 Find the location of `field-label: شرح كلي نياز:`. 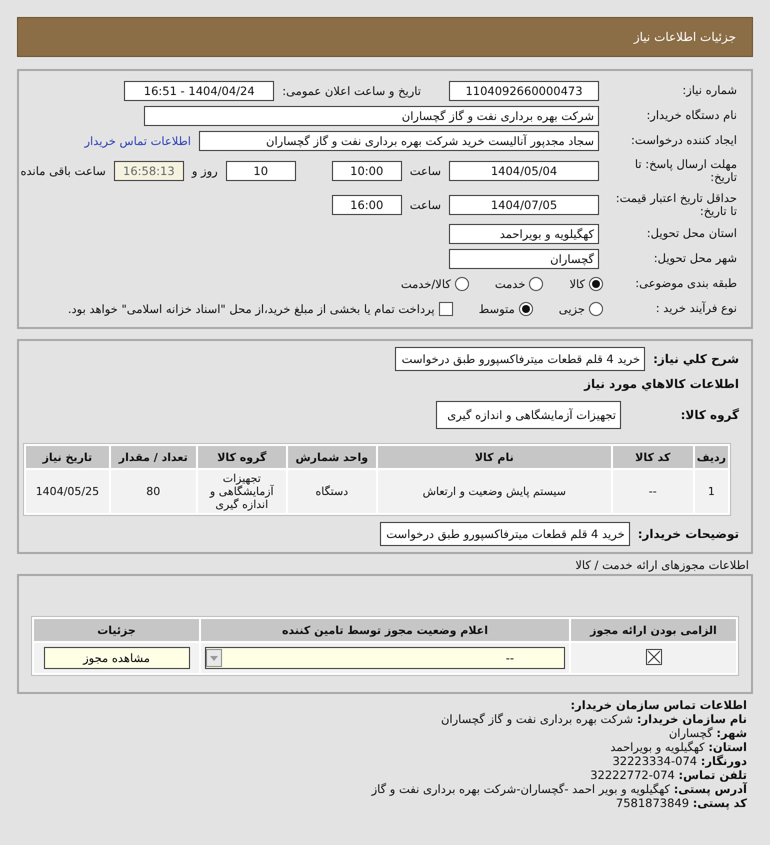

field-label: شرح كلي نياز: is located at coordinates (696, 359).